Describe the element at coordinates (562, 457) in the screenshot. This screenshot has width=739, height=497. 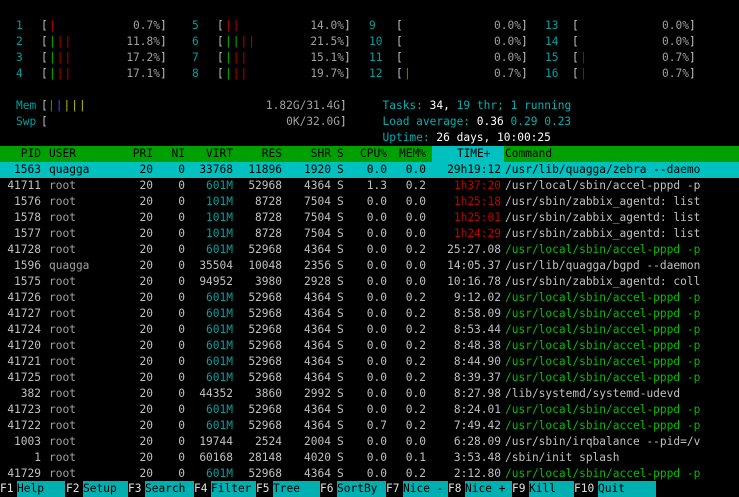
I see `cell-command: /sbin/init splash` at that location.